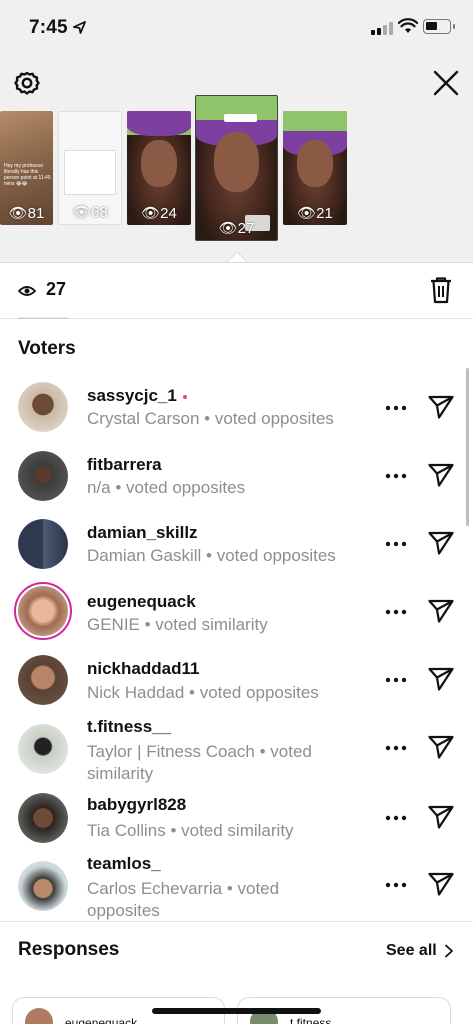 This screenshot has height=1024, width=473. I want to click on story-thumbnail: 👁68, so click(90, 168).